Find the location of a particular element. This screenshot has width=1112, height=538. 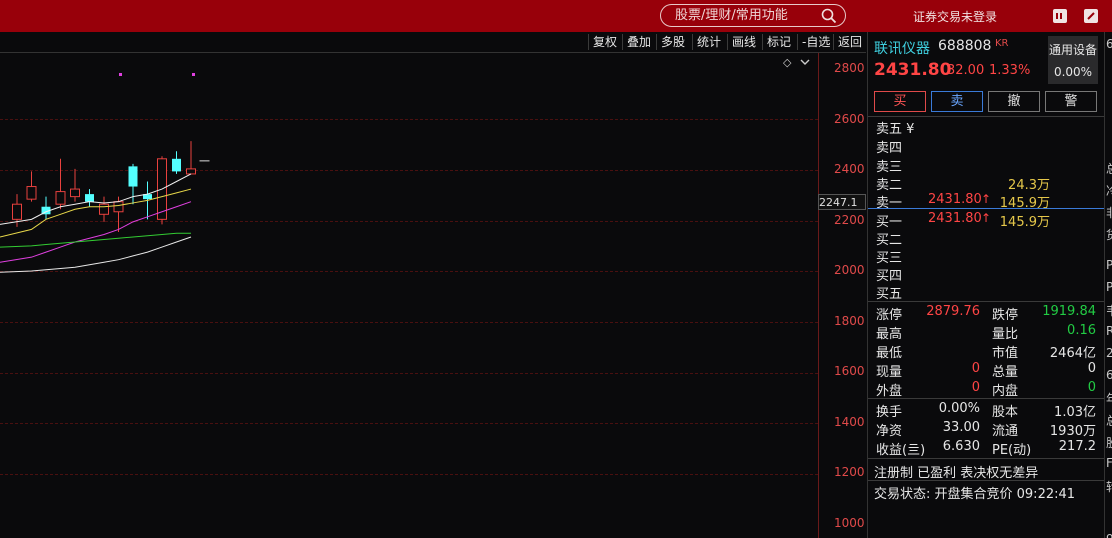

y-axis-border is located at coordinates (818, 295).